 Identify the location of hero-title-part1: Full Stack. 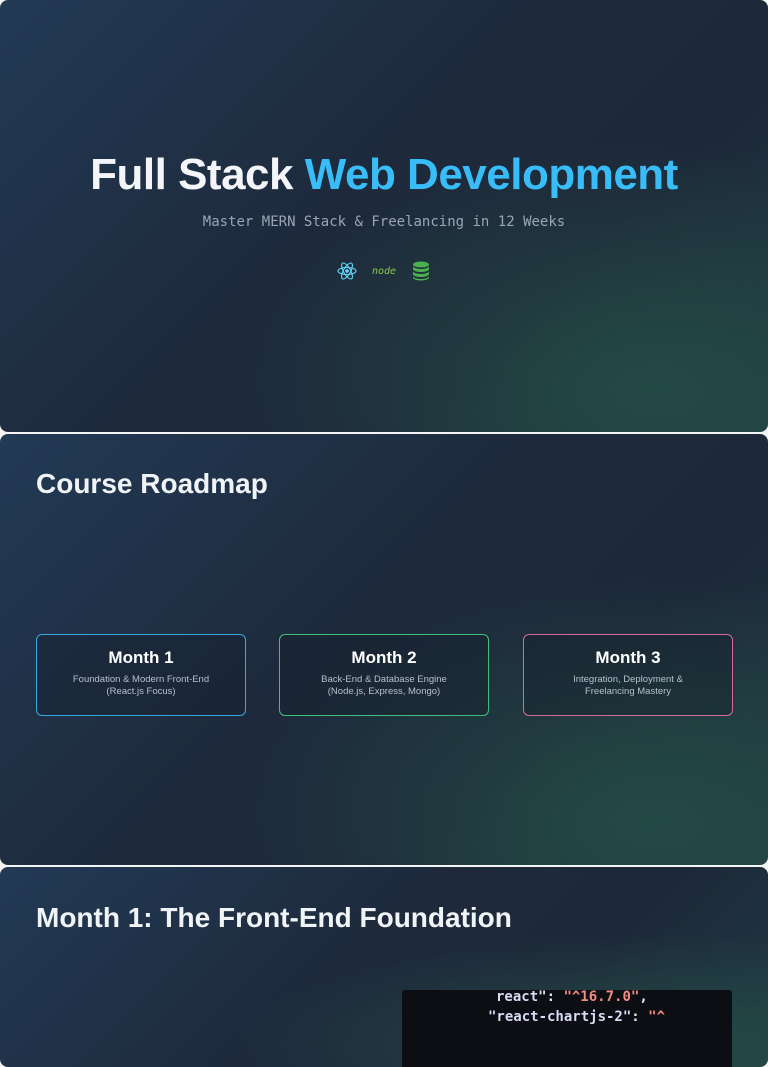
(191, 174).